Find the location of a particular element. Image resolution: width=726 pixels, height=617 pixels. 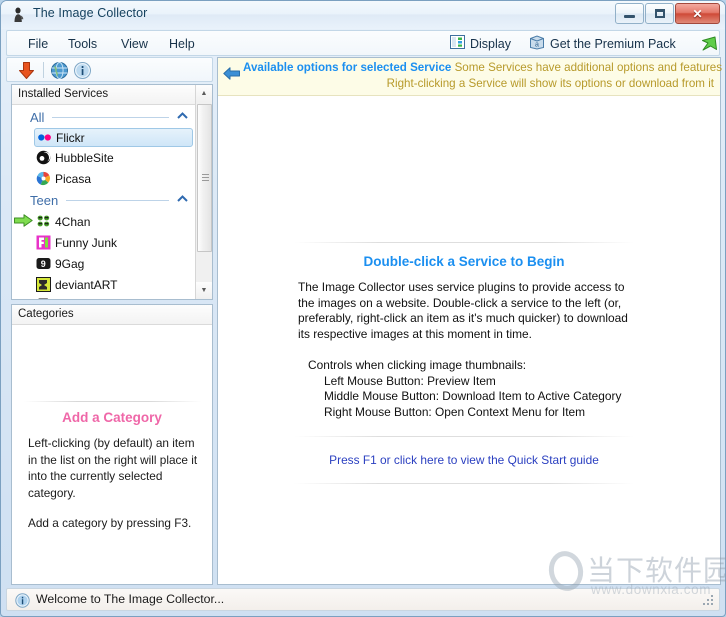

service-item-imgur: Imgur is located at coordinates (104, 297).